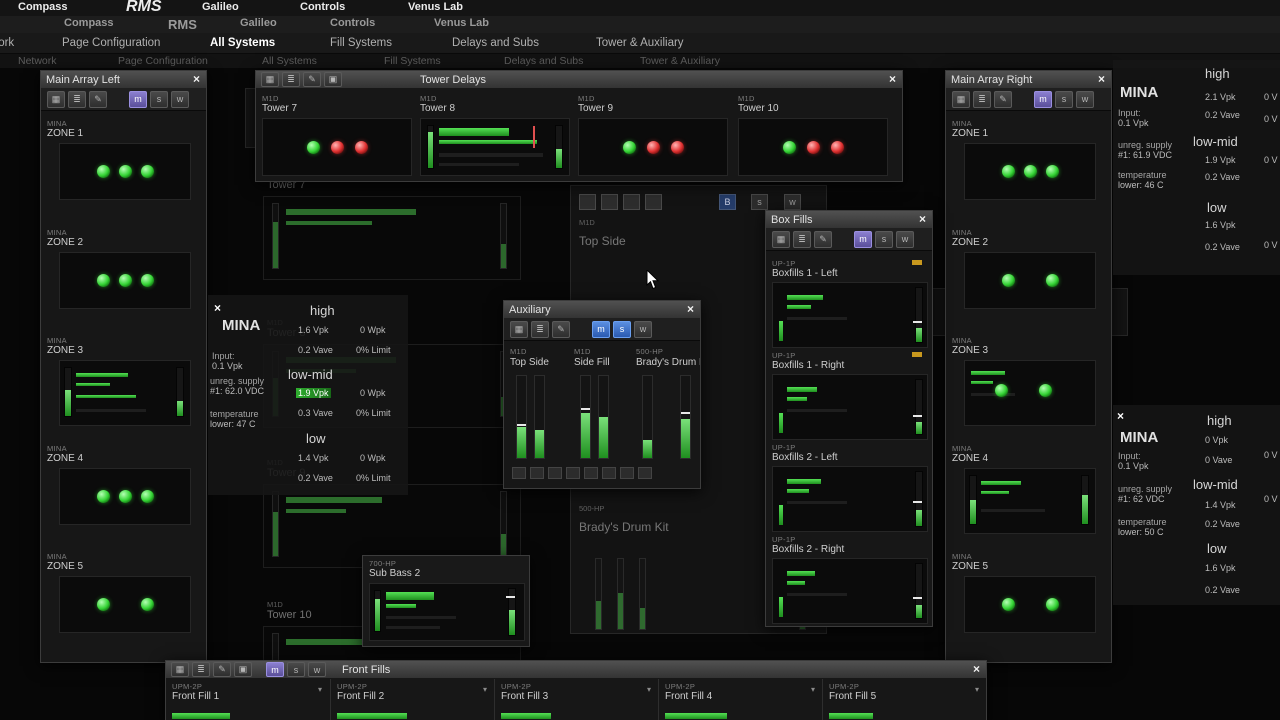 The height and width of the screenshot is (720, 1280). What do you see at coordinates (435, 7) in the screenshot?
I see `menu-item-venus-lab: Venus Lab` at bounding box center [435, 7].